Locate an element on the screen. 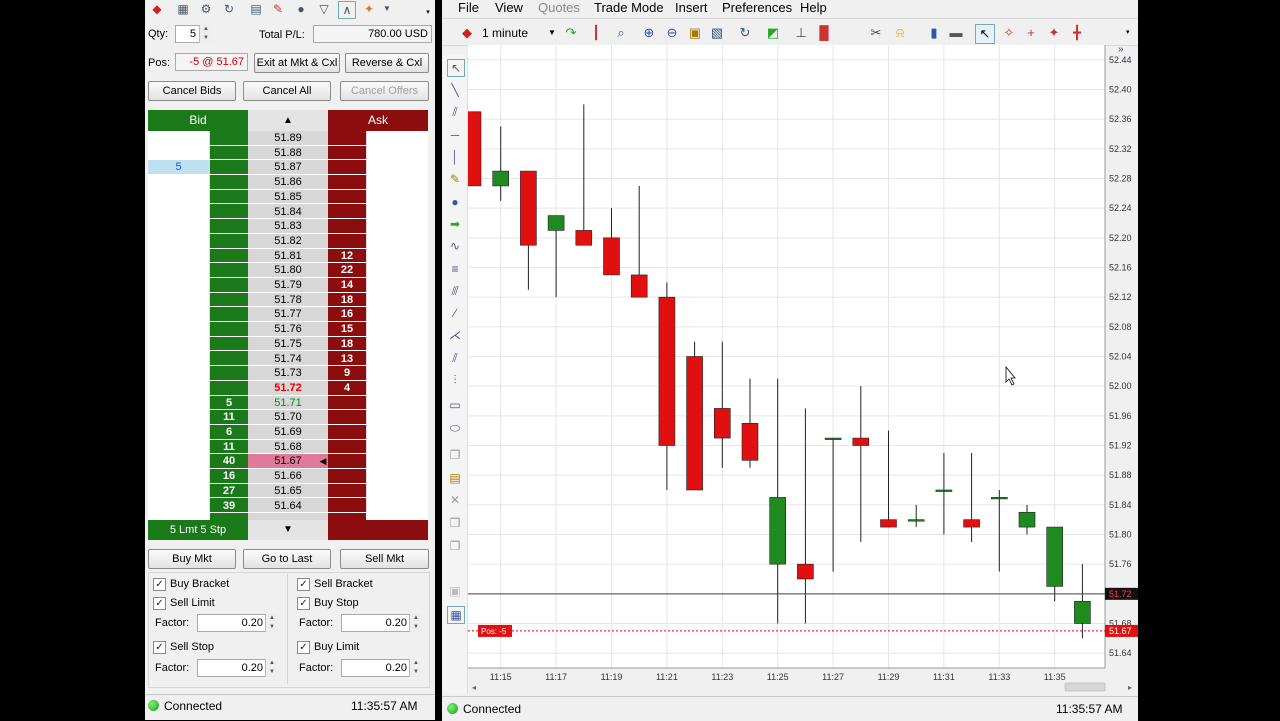 This screenshot has width=1280, height=721. h-scrollbar is located at coordinates (803, 687).